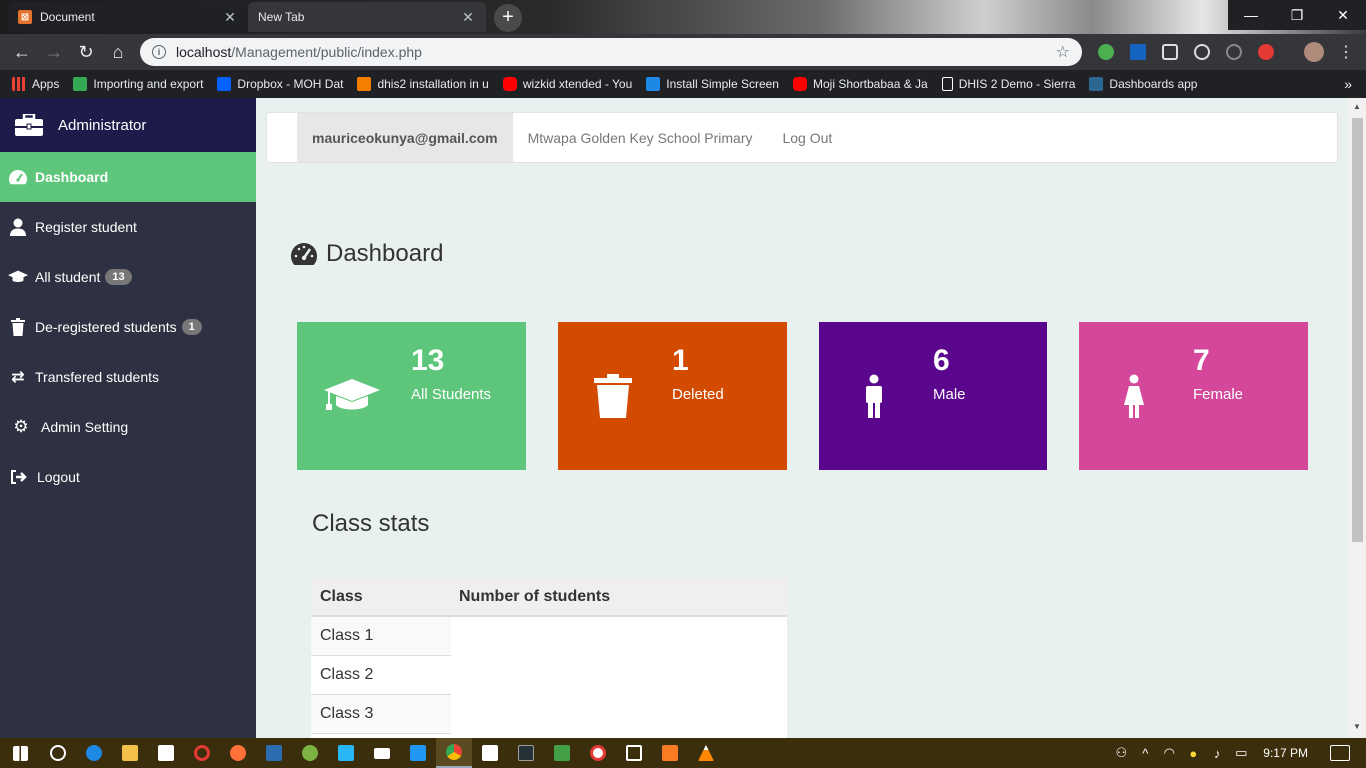  Describe the element at coordinates (128, 17) in the screenshot. I see `tab-document: ⊠ Document ✕` at that location.